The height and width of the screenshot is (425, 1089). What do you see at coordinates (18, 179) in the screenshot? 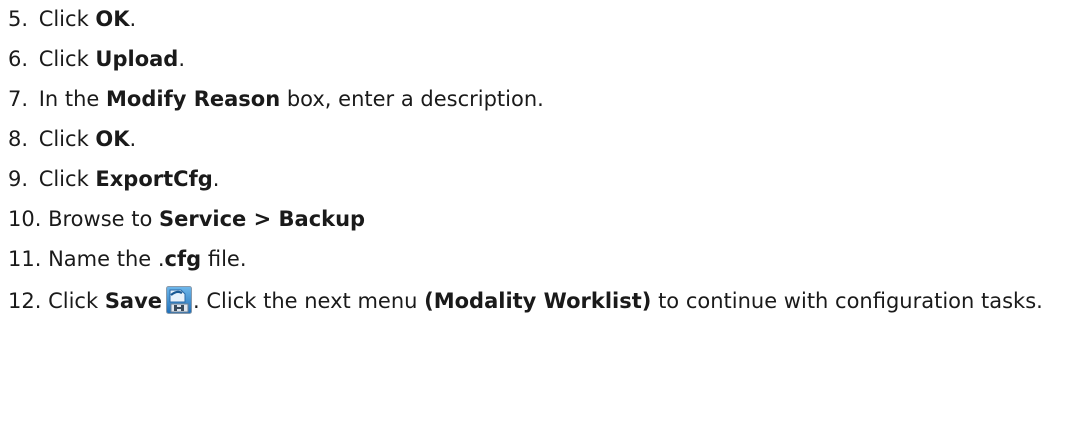
I see `step-number: 9.` at bounding box center [18, 179].